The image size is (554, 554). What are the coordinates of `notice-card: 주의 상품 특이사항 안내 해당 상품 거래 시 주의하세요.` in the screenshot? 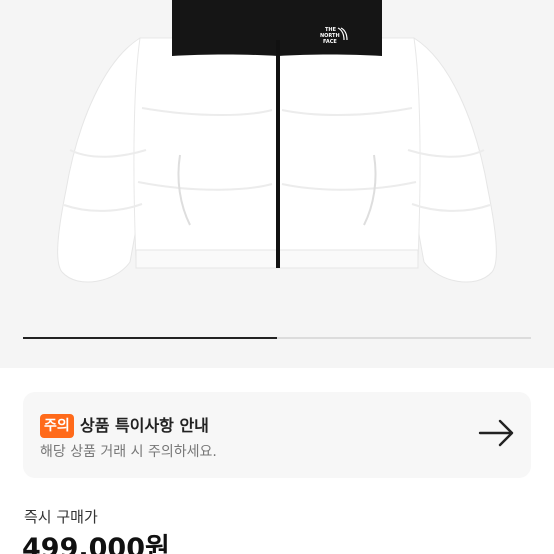 It's located at (277, 435).